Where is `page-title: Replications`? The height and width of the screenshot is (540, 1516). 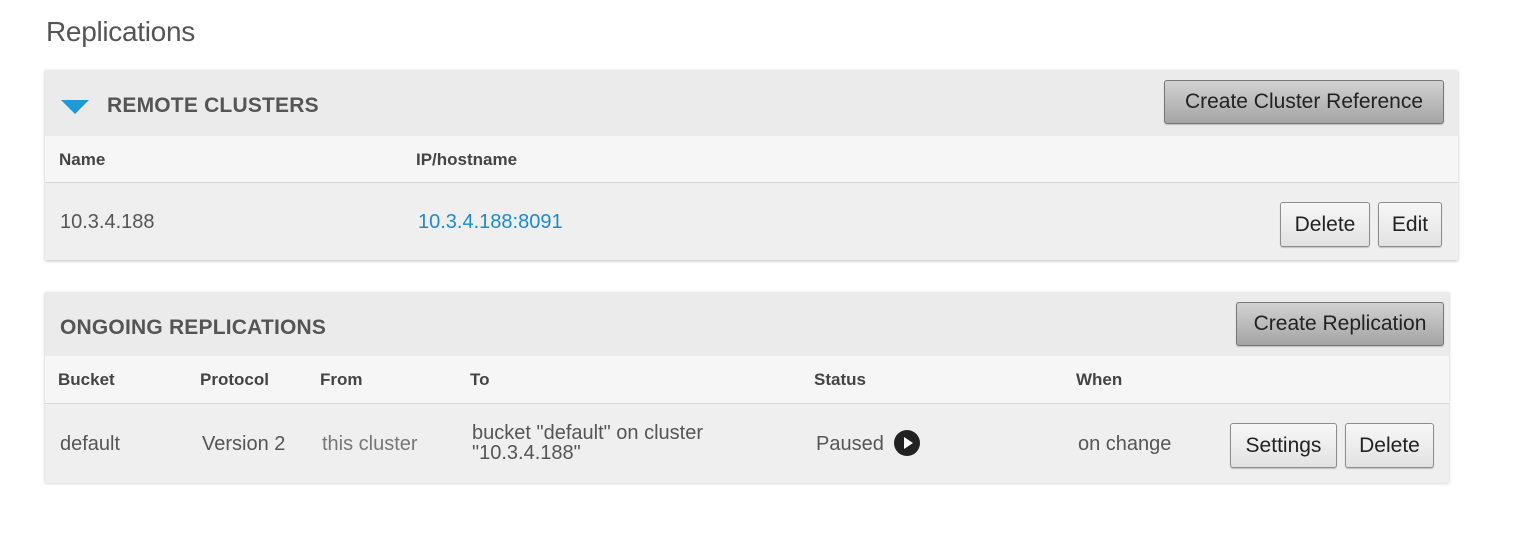 page-title: Replications is located at coordinates (120, 31).